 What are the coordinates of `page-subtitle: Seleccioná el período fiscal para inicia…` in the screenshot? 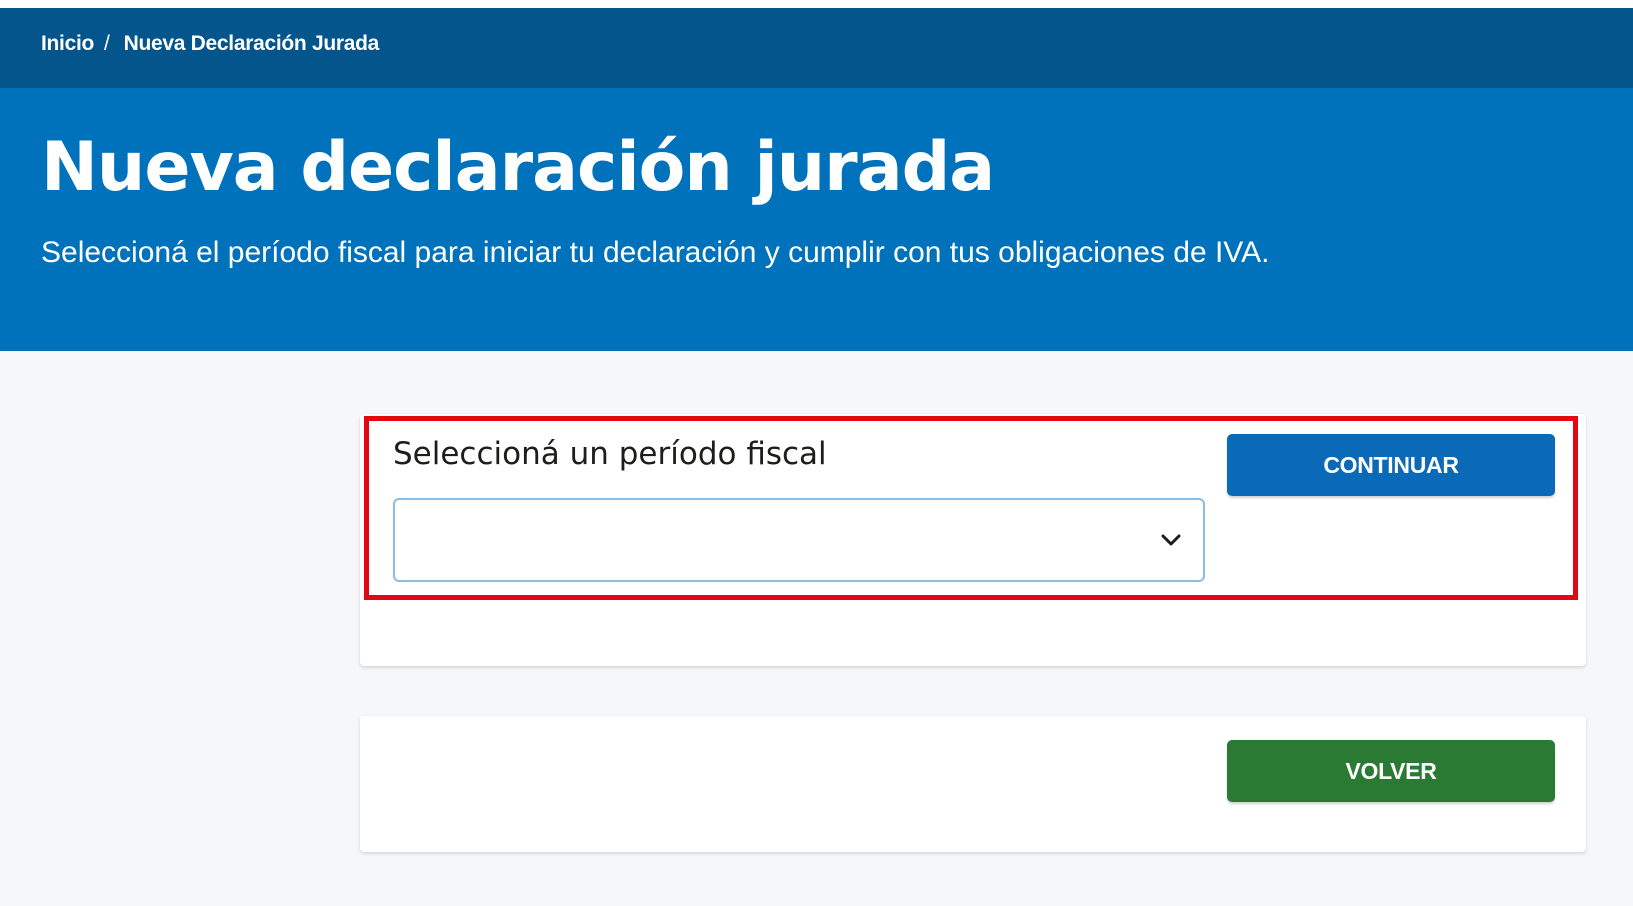 It's located at (655, 252).